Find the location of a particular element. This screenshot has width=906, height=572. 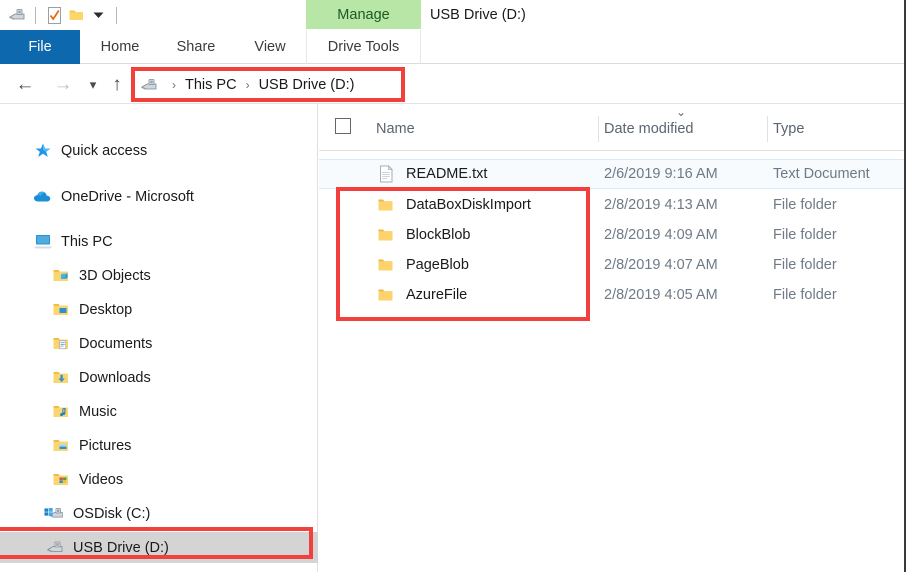

sort-indicator-icon: ⌄ is located at coordinates (681, 112).